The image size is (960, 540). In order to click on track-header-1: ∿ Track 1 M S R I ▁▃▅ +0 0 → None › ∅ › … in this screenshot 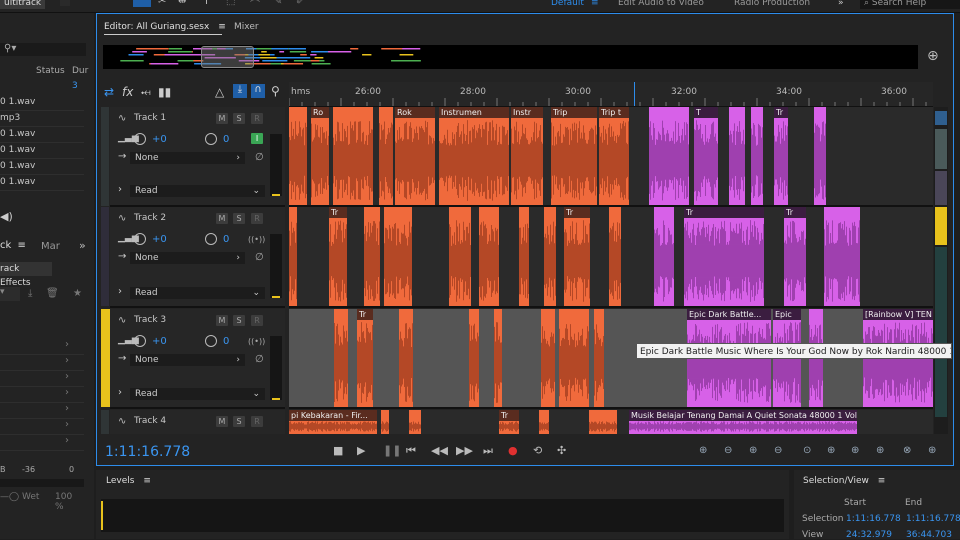, I will do `click(197, 157)`.